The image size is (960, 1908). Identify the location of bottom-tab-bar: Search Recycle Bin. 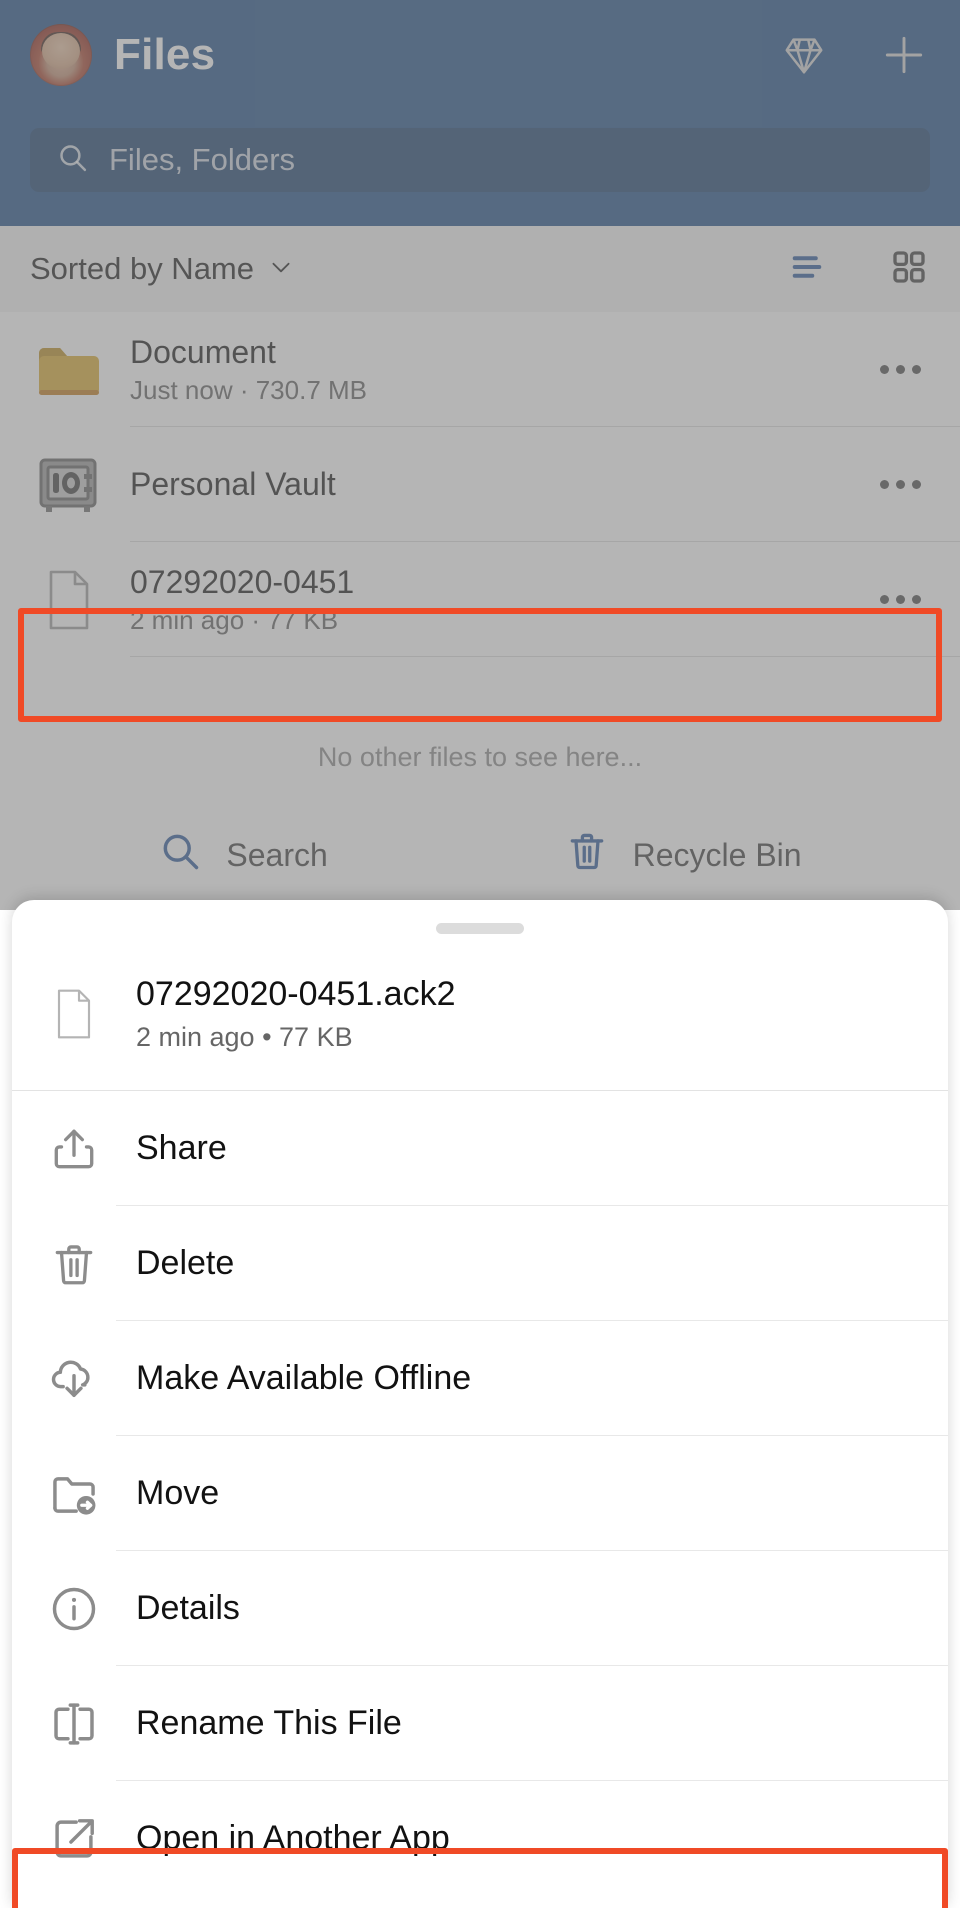
(480, 855).